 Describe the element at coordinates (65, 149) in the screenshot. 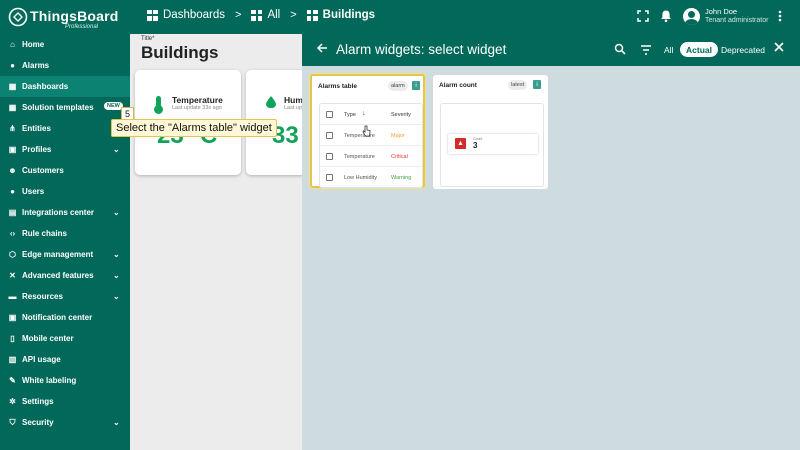

I see `sidebar-item-profiles: ▣ Profiles ⌄` at that location.